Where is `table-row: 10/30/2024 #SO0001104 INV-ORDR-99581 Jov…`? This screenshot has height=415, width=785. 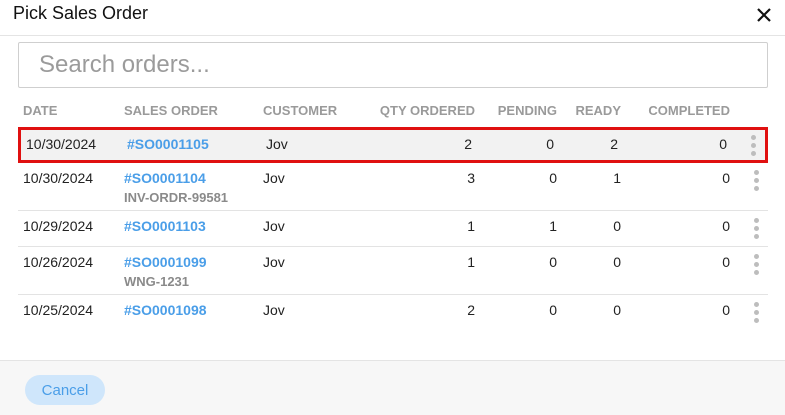
table-row: 10/30/2024 #SO0001104 INV-ORDR-99581 Jov… is located at coordinates (393, 187).